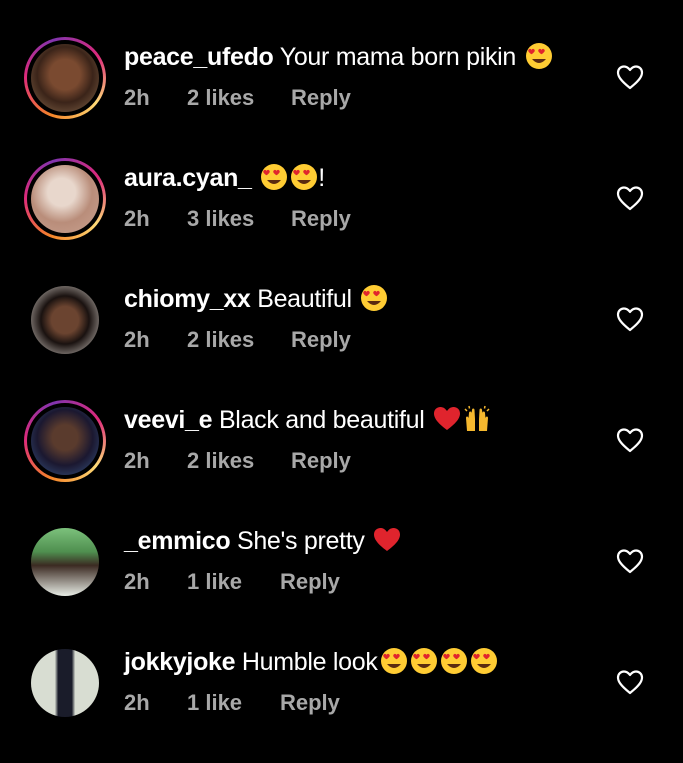  Describe the element at coordinates (180, 662) in the screenshot. I see `comment-username: jokkyjoke` at that location.